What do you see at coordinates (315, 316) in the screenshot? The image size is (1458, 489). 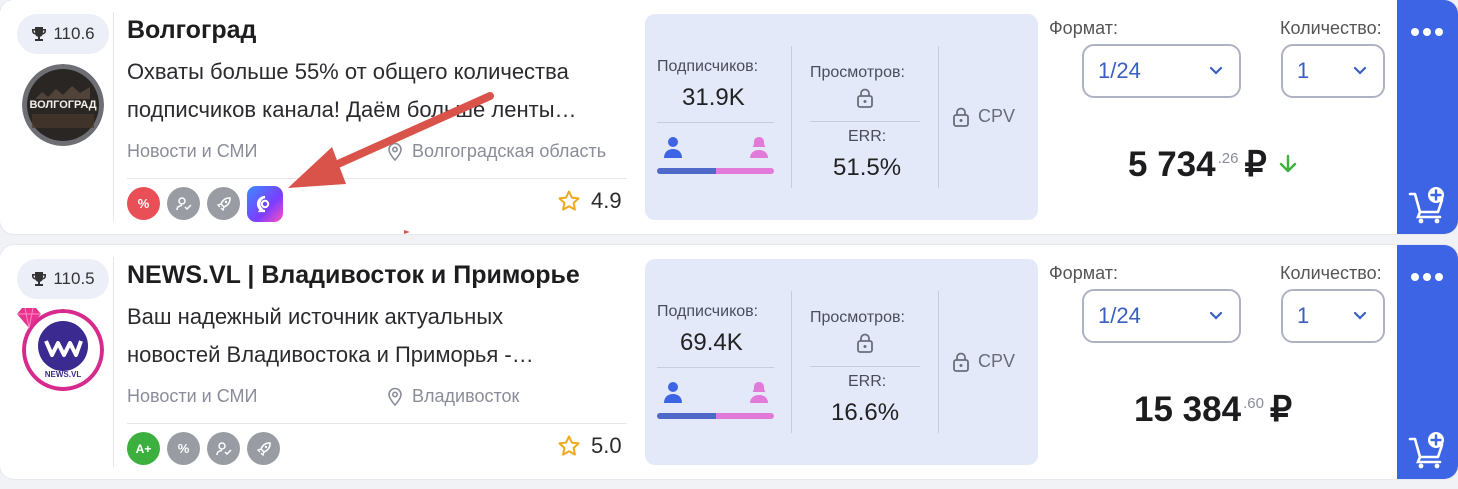 I see `description-line: Ваш надежный источник актуальных` at bounding box center [315, 316].